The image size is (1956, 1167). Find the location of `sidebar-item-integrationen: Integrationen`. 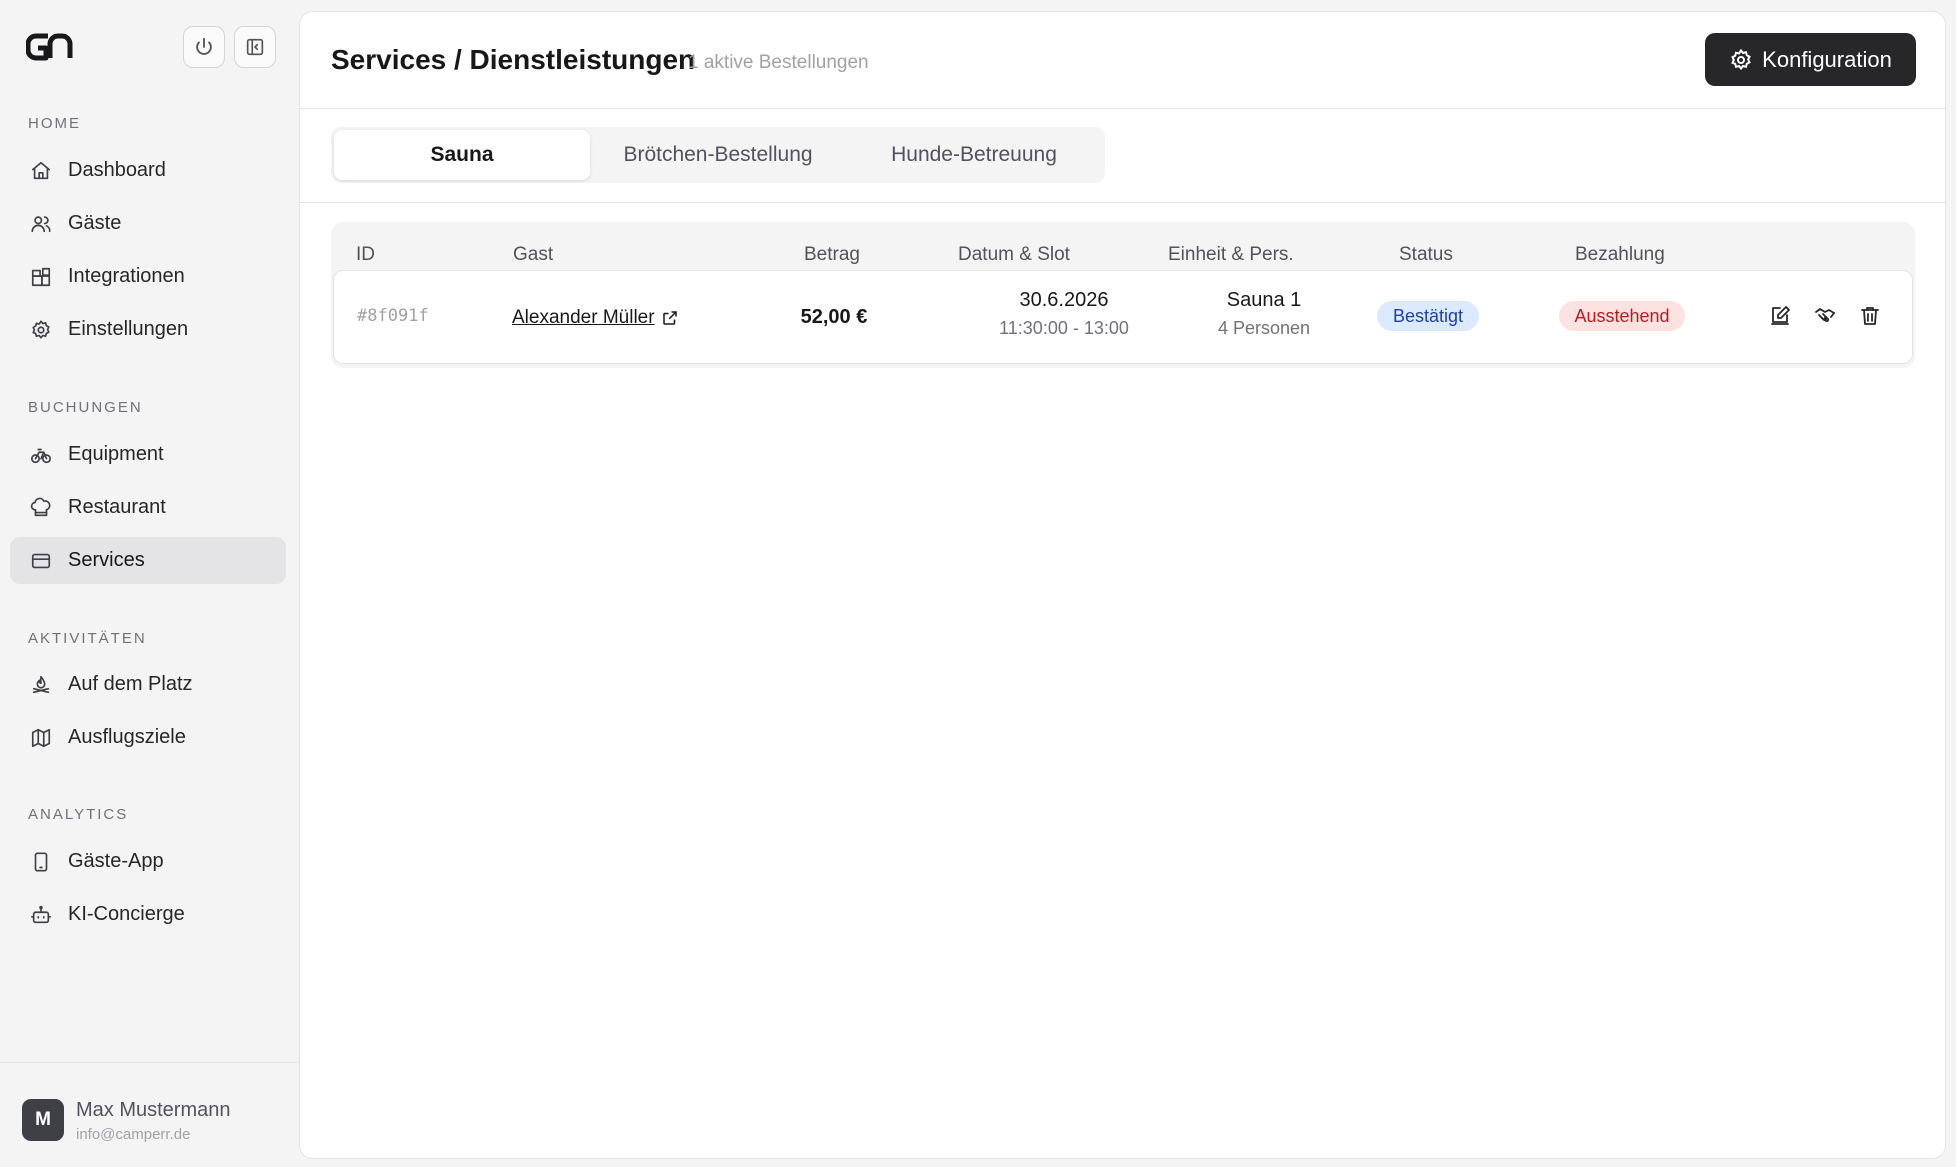

sidebar-item-integrationen: Integrationen is located at coordinates (148, 276).